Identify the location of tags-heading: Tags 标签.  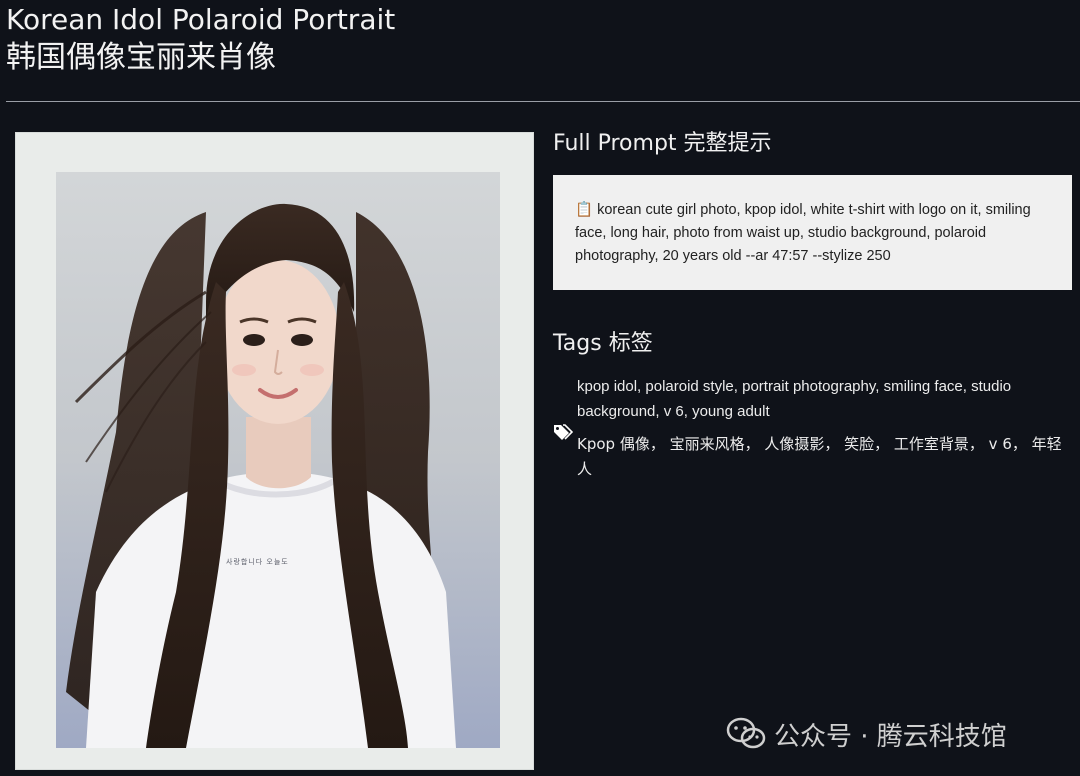
(603, 343).